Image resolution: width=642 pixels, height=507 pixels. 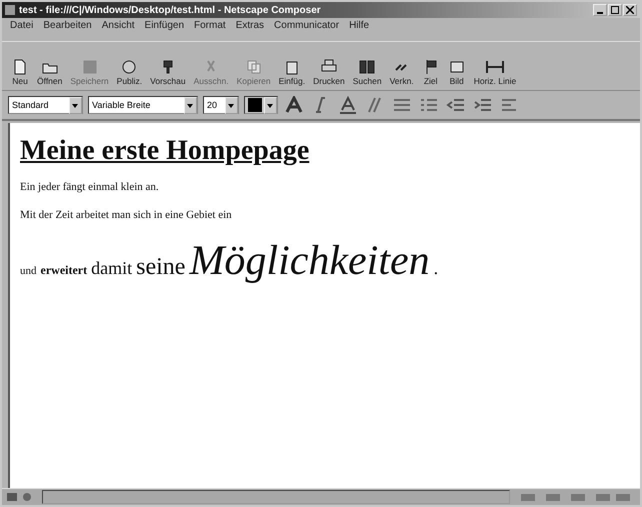 What do you see at coordinates (292, 72) in the screenshot?
I see `toolbar-button: Einfüg.` at bounding box center [292, 72].